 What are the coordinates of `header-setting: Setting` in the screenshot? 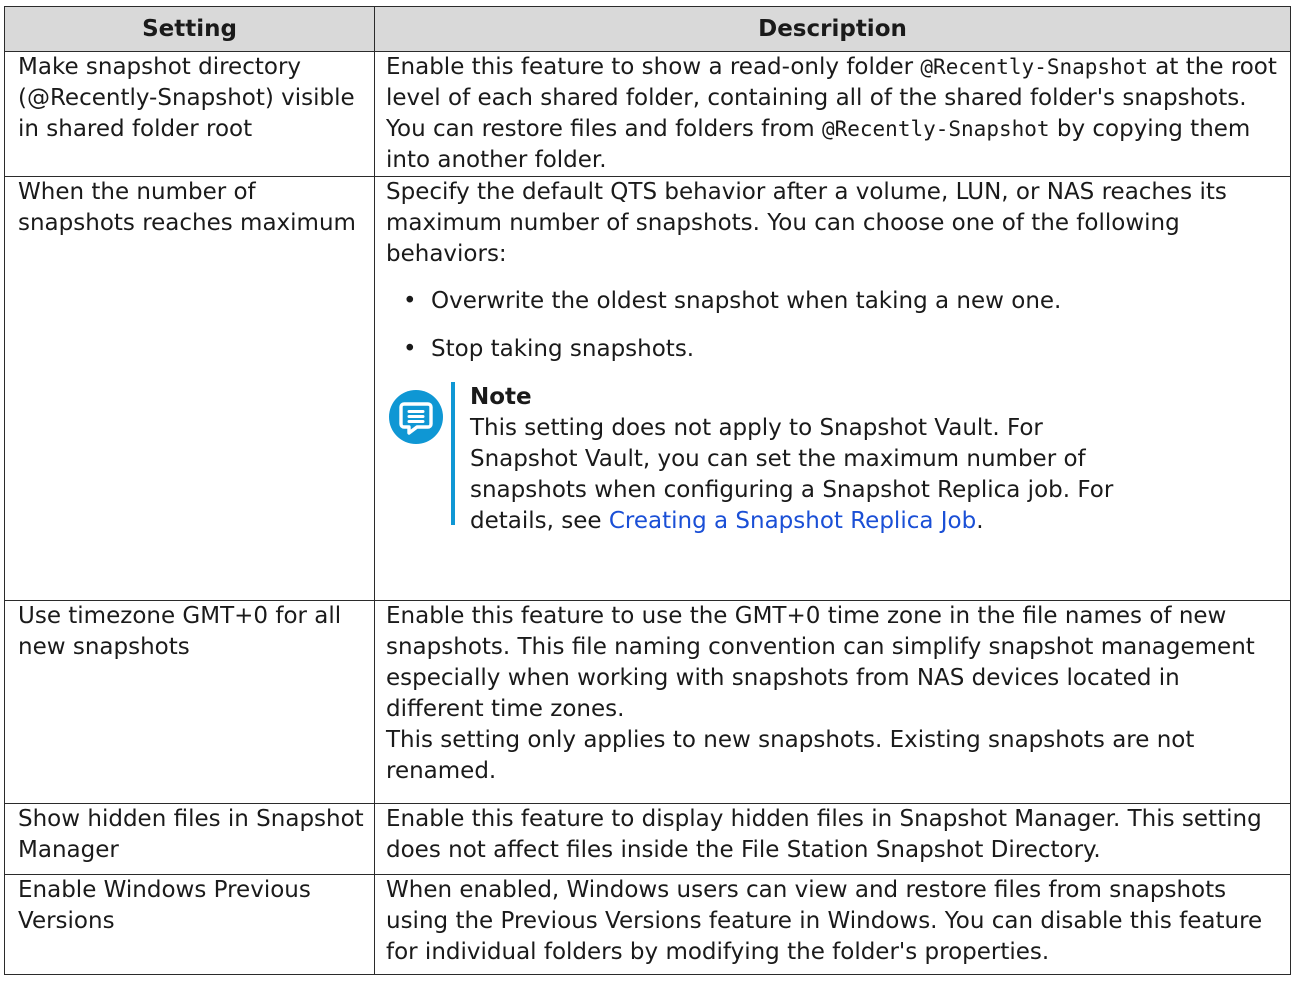 It's located at (189, 29).